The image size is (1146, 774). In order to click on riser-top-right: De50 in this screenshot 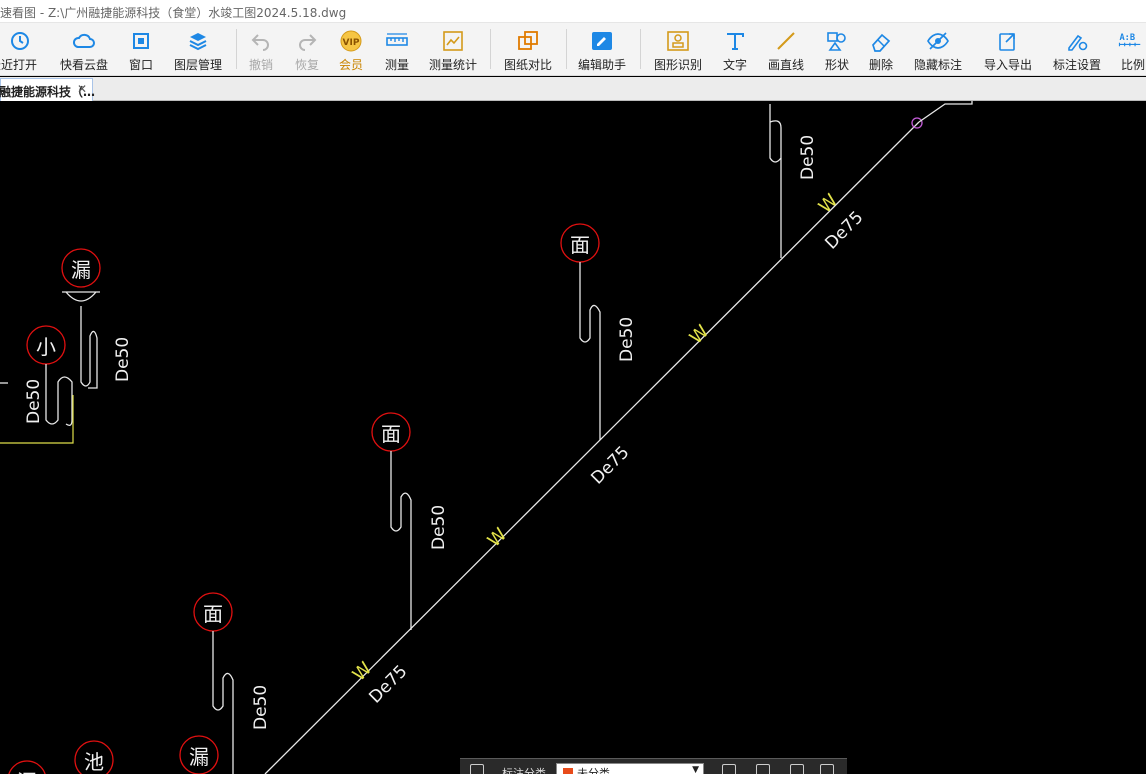, I will do `click(793, 181)`.